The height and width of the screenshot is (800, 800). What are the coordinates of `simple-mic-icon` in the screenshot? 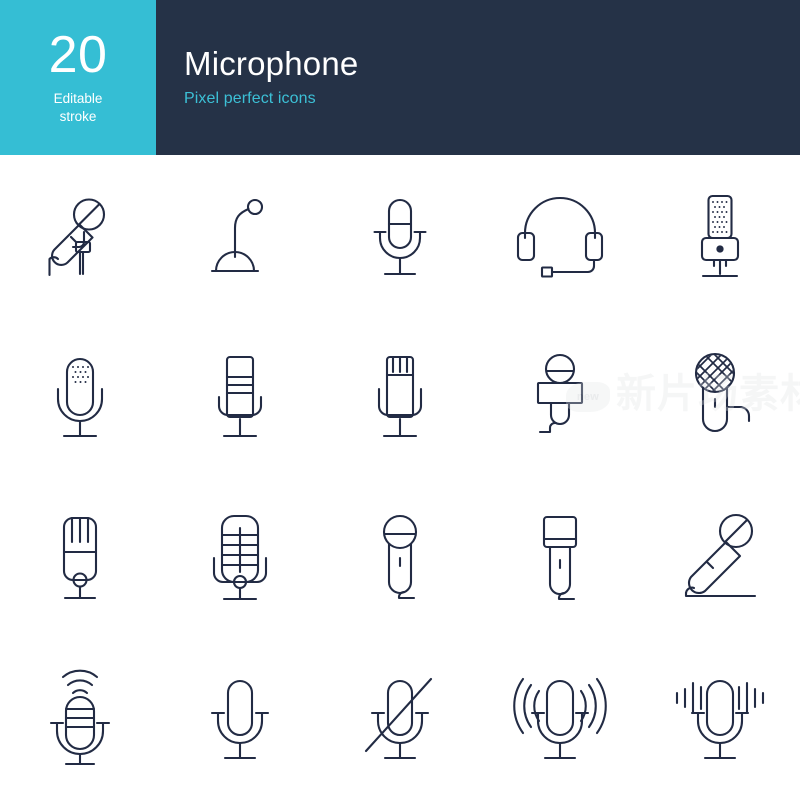 It's located at (240, 719).